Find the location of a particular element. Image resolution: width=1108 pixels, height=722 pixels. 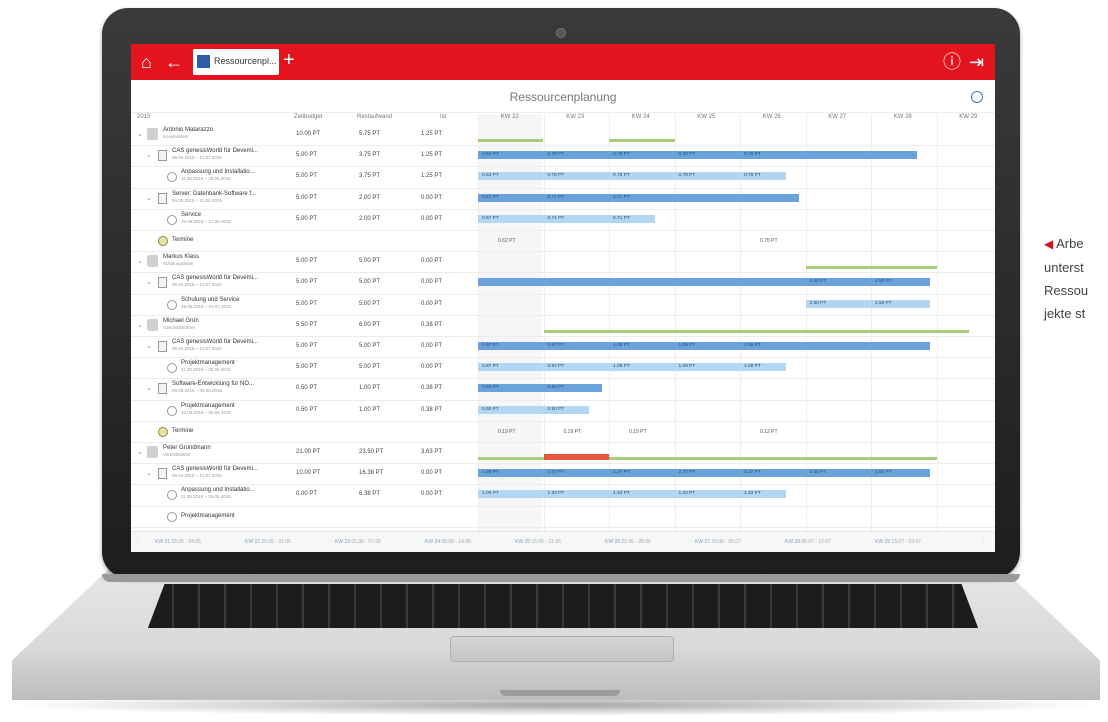

week-nav-kw-26: KW 26 22.06 - 28.06 is located at coordinates (628, 542).